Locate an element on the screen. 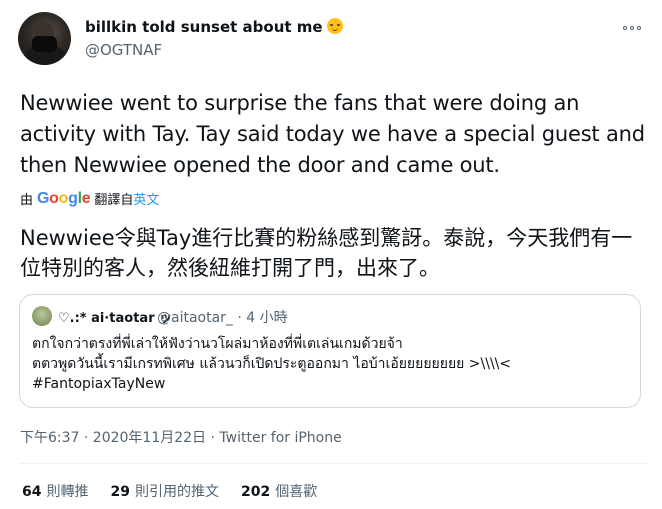 This screenshot has height=509, width=662. quotes-stat: 29 則引用的推文 is located at coordinates (164, 491).